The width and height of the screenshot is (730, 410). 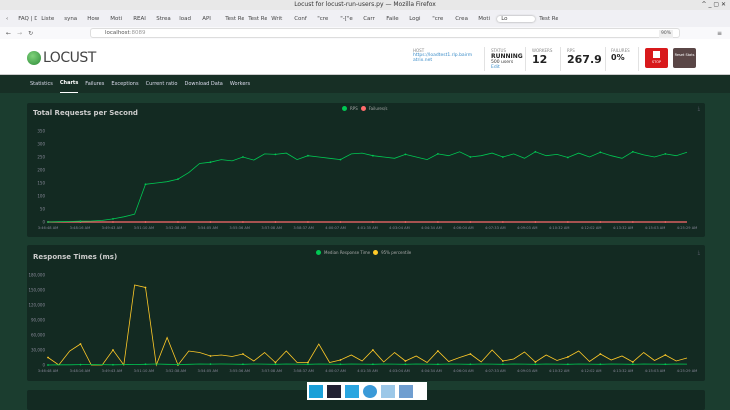 I want to click on workers-stat: WORKERS 12, so click(x=542, y=57).